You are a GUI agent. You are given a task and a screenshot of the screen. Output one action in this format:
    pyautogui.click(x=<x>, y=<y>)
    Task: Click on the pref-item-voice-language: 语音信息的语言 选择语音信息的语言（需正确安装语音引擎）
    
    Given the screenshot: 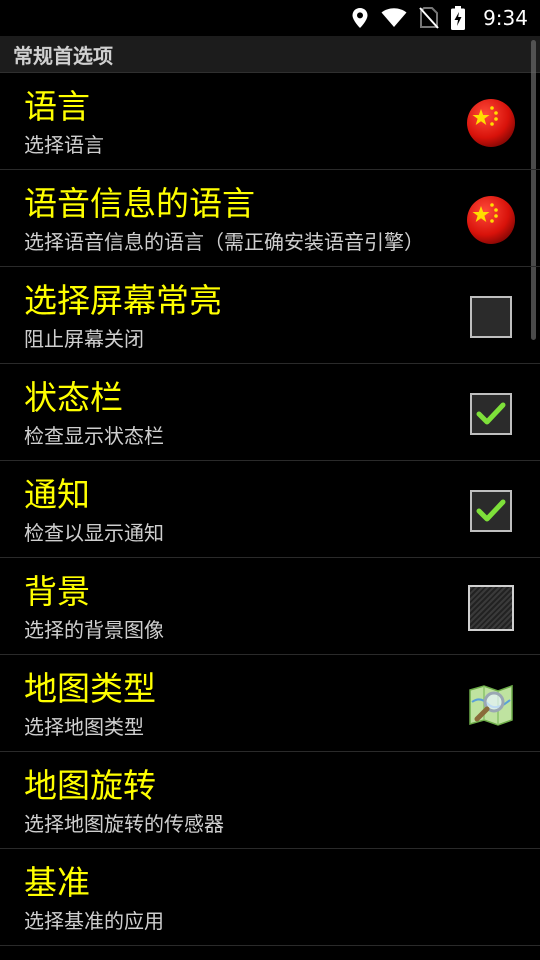 What is the action you would take?
    pyautogui.click(x=270, y=218)
    